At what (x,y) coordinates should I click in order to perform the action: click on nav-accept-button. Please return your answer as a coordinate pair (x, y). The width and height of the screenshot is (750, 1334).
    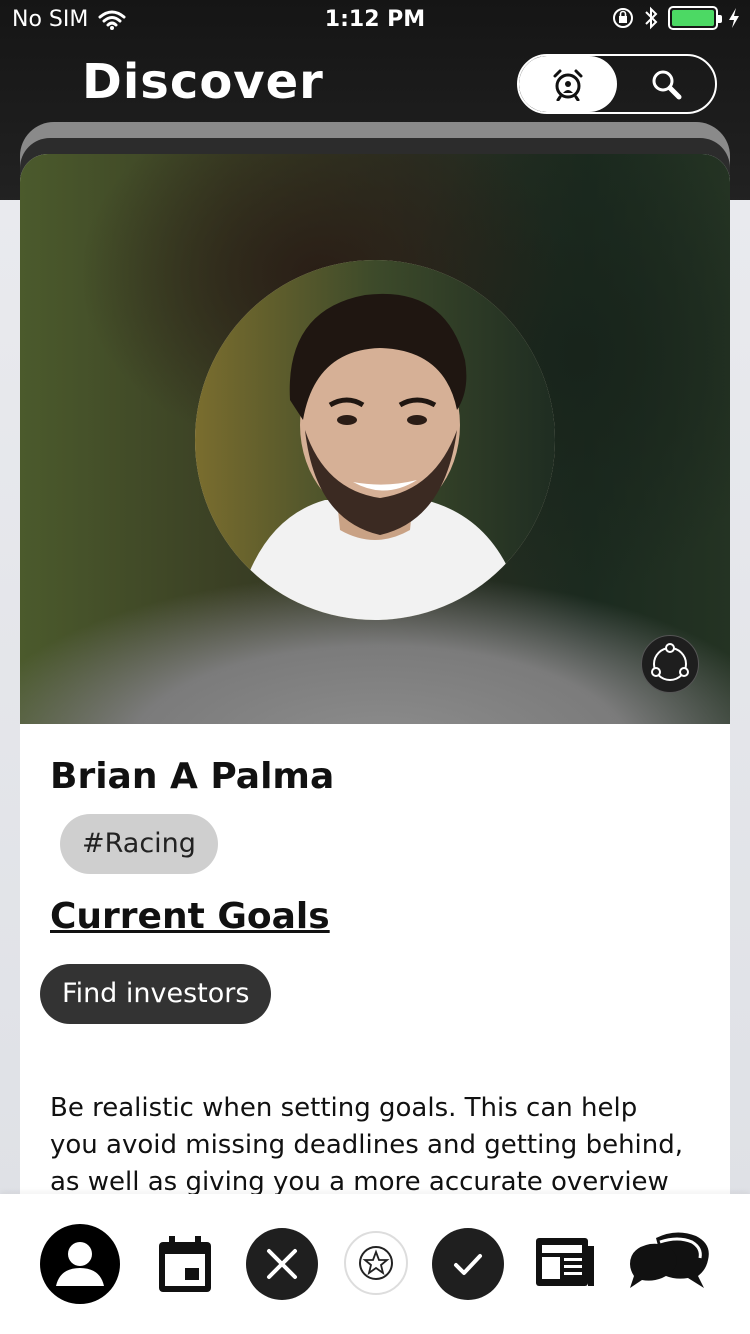
    Looking at the image, I should click on (468, 1264).